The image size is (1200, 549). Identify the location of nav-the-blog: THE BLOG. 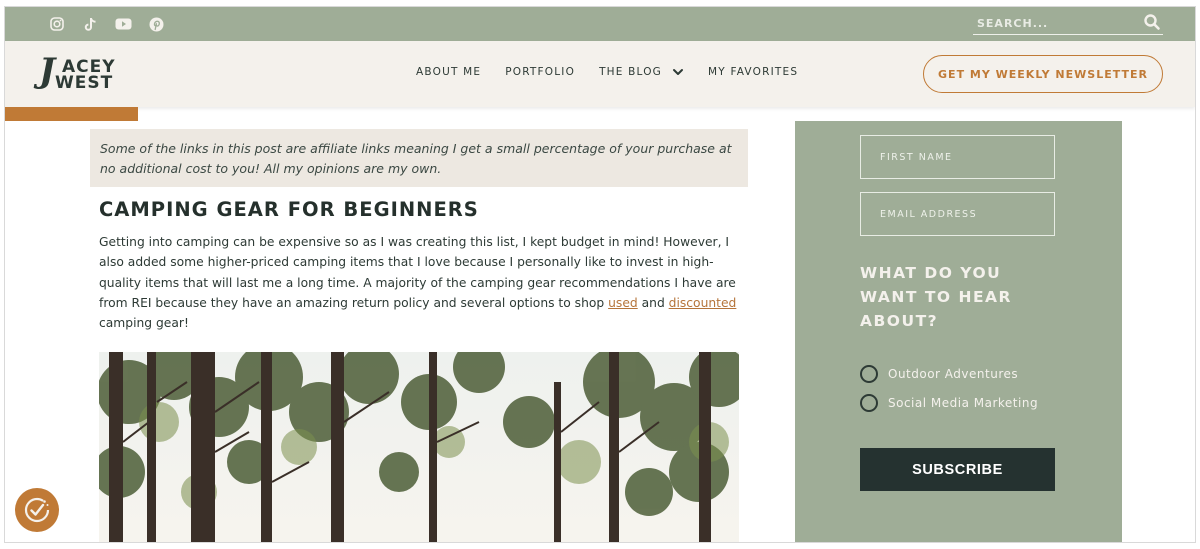
(641, 72).